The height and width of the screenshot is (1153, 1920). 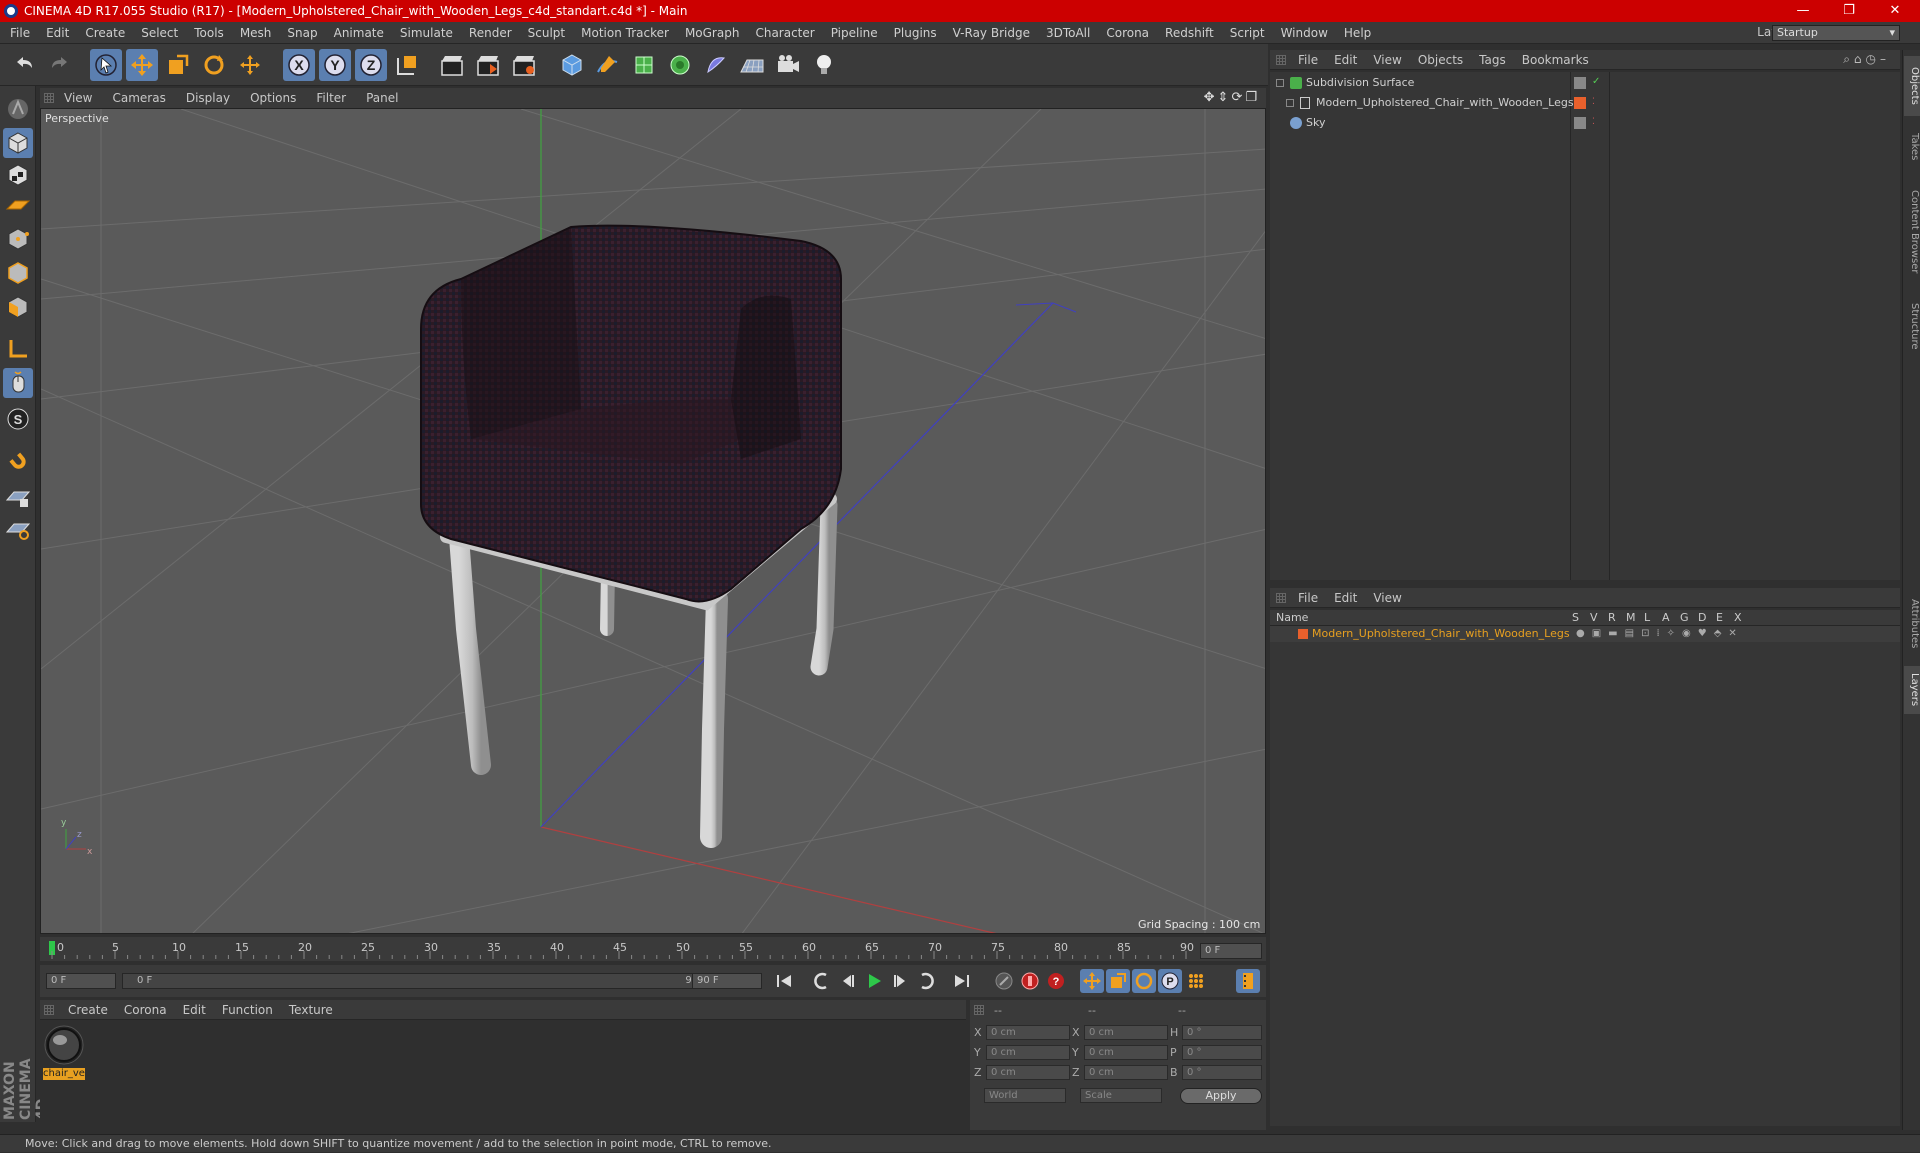 What do you see at coordinates (1421, 123) in the screenshot?
I see `object-row: Sky` at bounding box center [1421, 123].